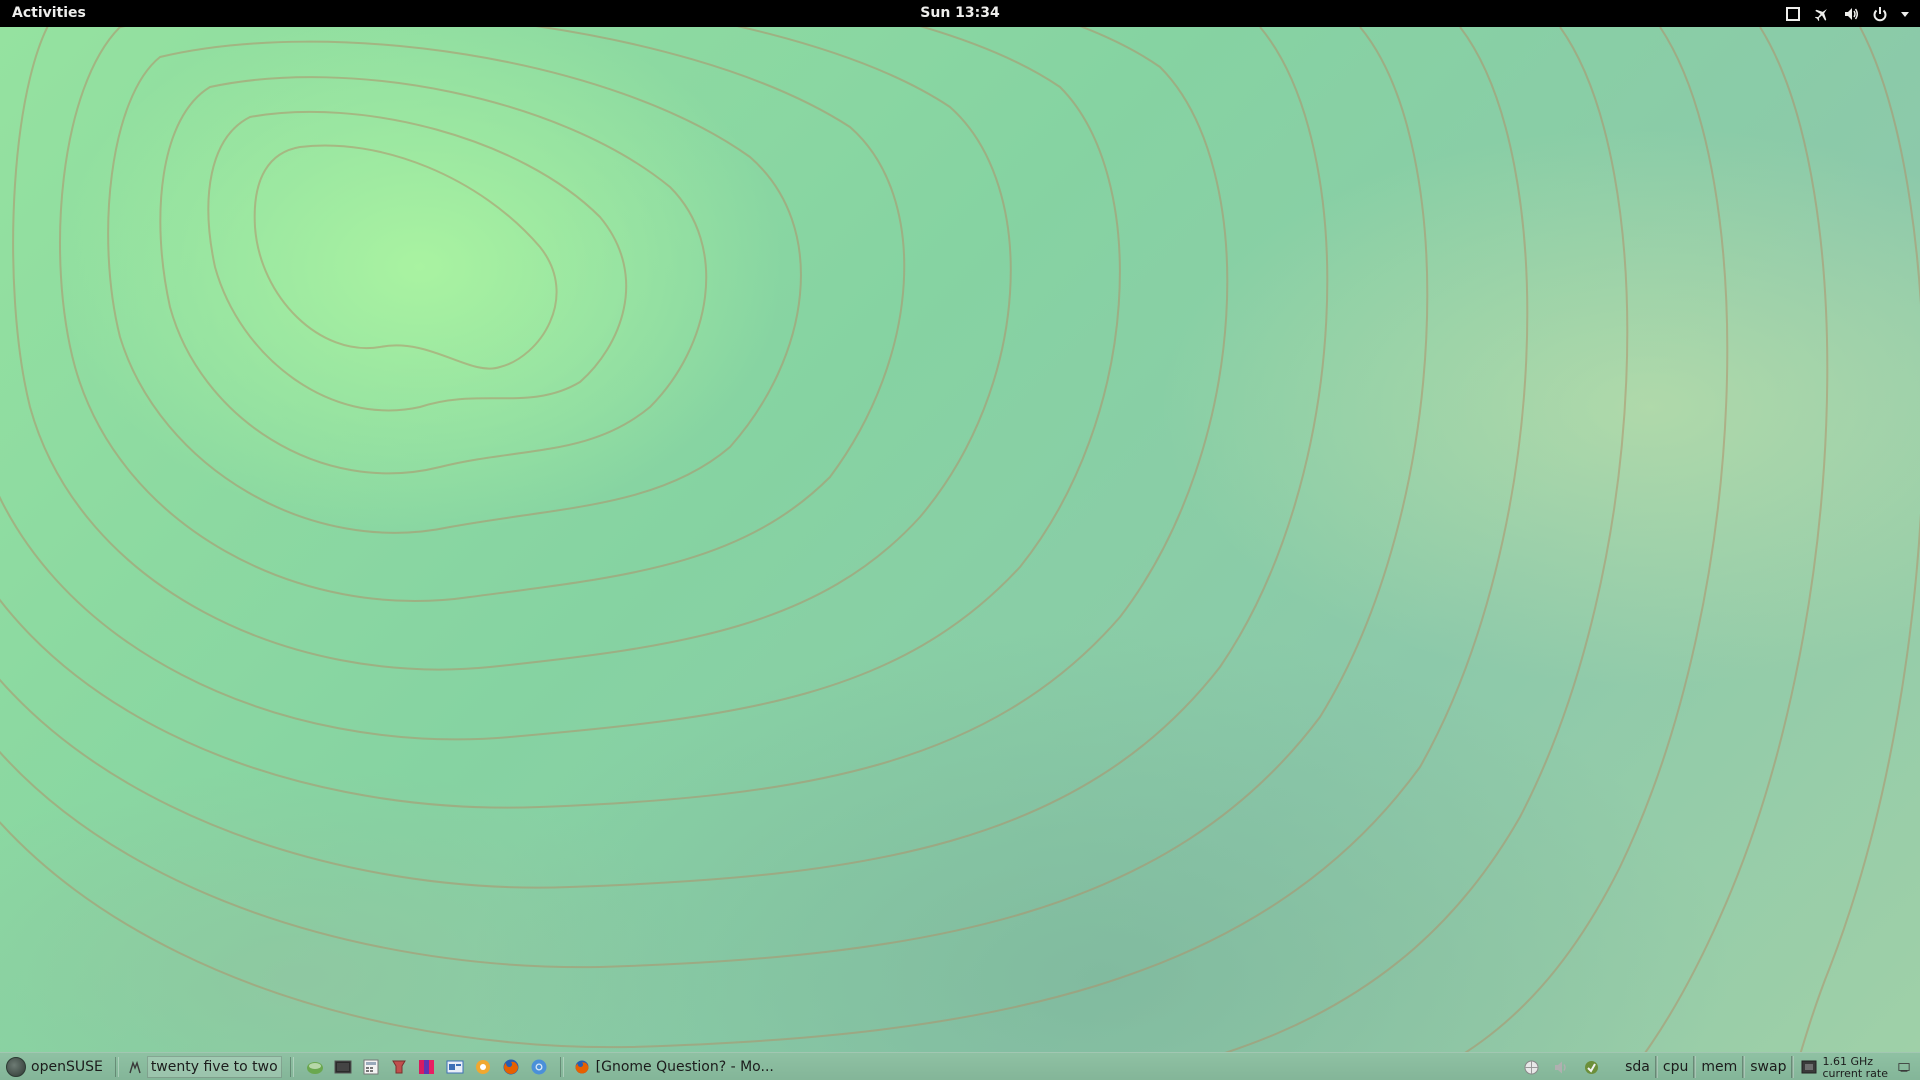  I want to click on browser-window-icon, so click(582, 1067).